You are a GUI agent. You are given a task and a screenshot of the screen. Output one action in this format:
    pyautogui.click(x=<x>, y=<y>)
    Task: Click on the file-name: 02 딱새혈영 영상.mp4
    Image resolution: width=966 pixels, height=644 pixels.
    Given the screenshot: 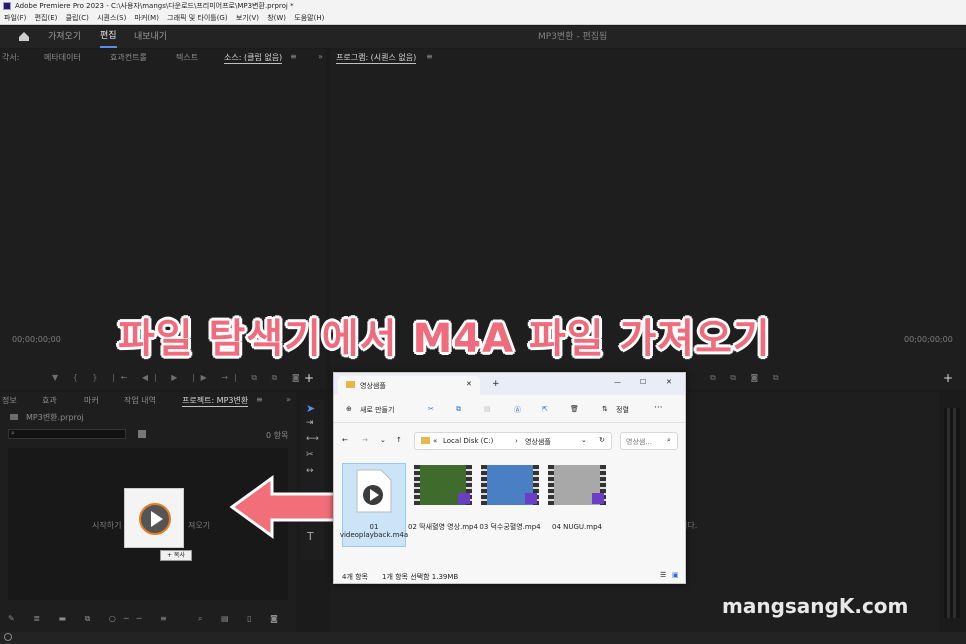 What is the action you would take?
    pyautogui.click(x=443, y=527)
    